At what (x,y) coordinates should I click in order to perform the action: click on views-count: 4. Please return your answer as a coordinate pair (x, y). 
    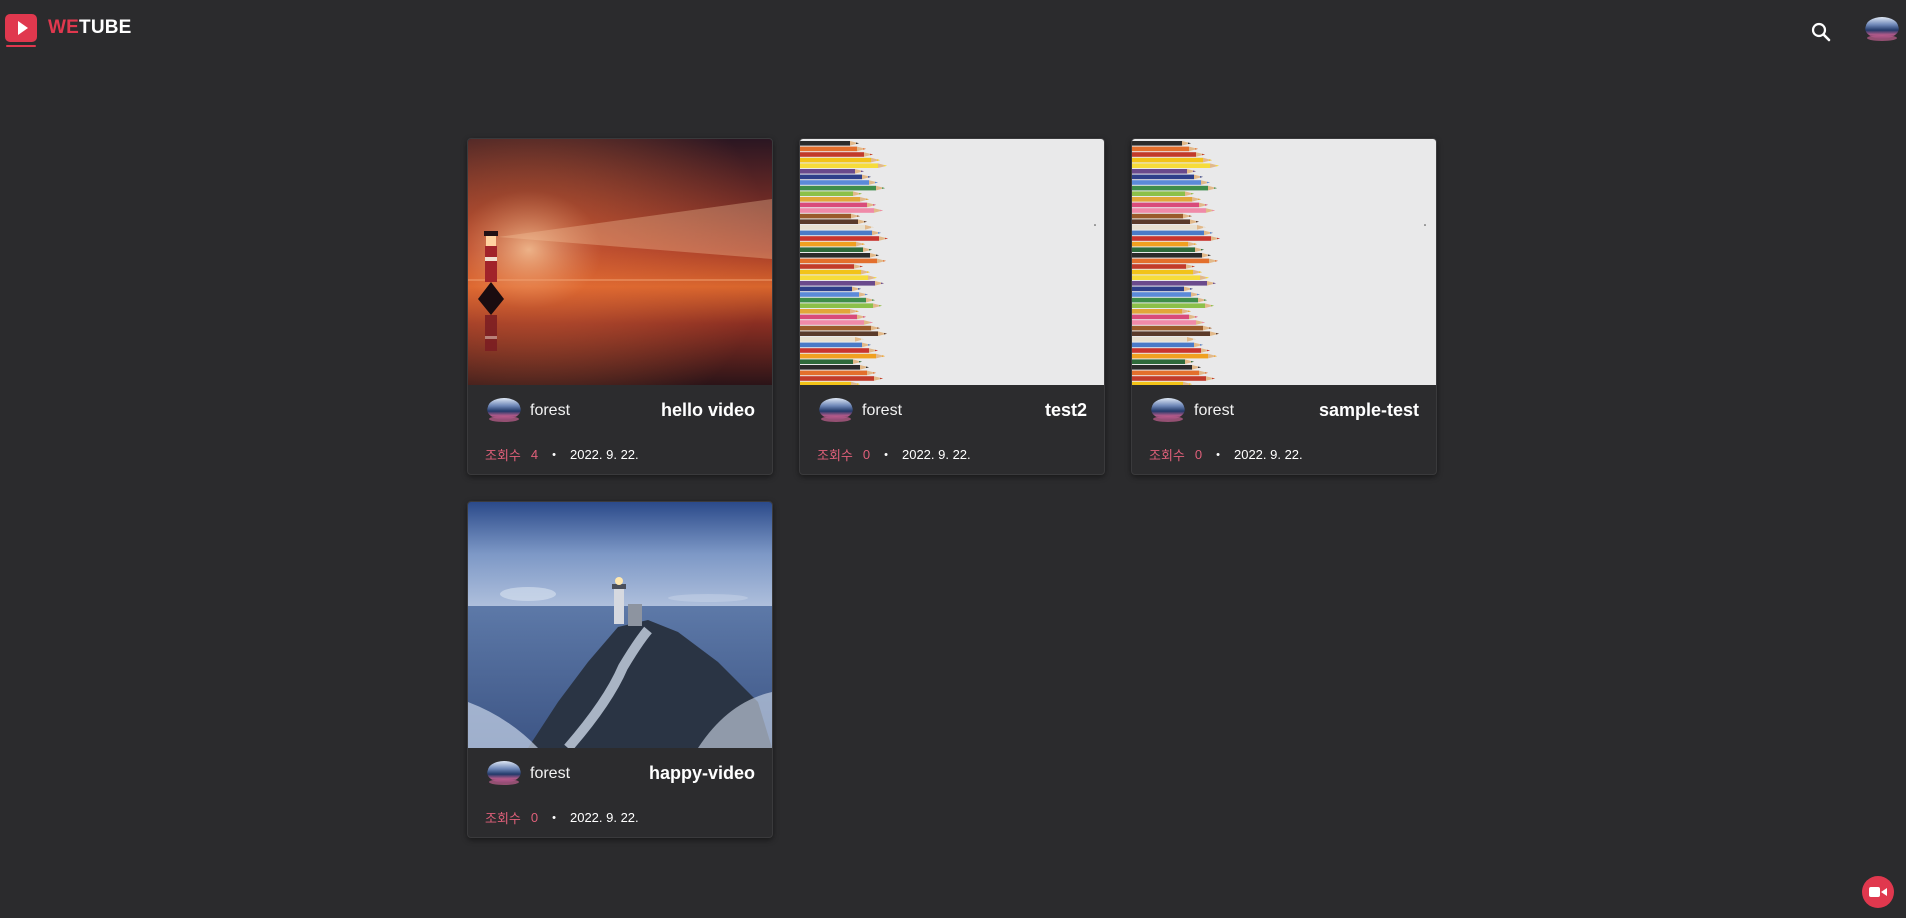
    Looking at the image, I should click on (534, 454).